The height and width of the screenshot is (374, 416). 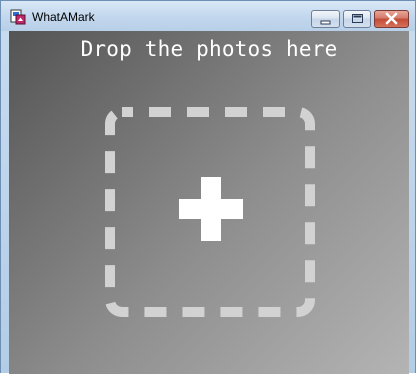 I want to click on window-title: WhatAMark, so click(x=63, y=17).